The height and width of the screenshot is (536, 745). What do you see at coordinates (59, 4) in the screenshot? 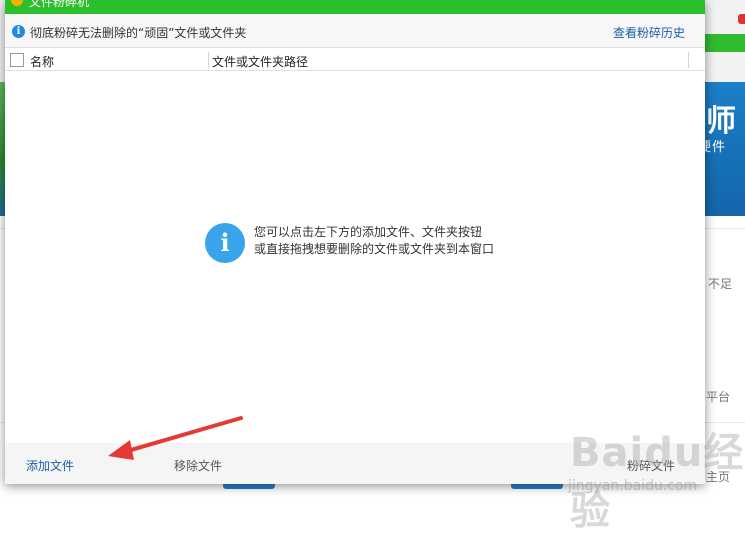
I see `window-title: 文件粉碎机` at bounding box center [59, 4].